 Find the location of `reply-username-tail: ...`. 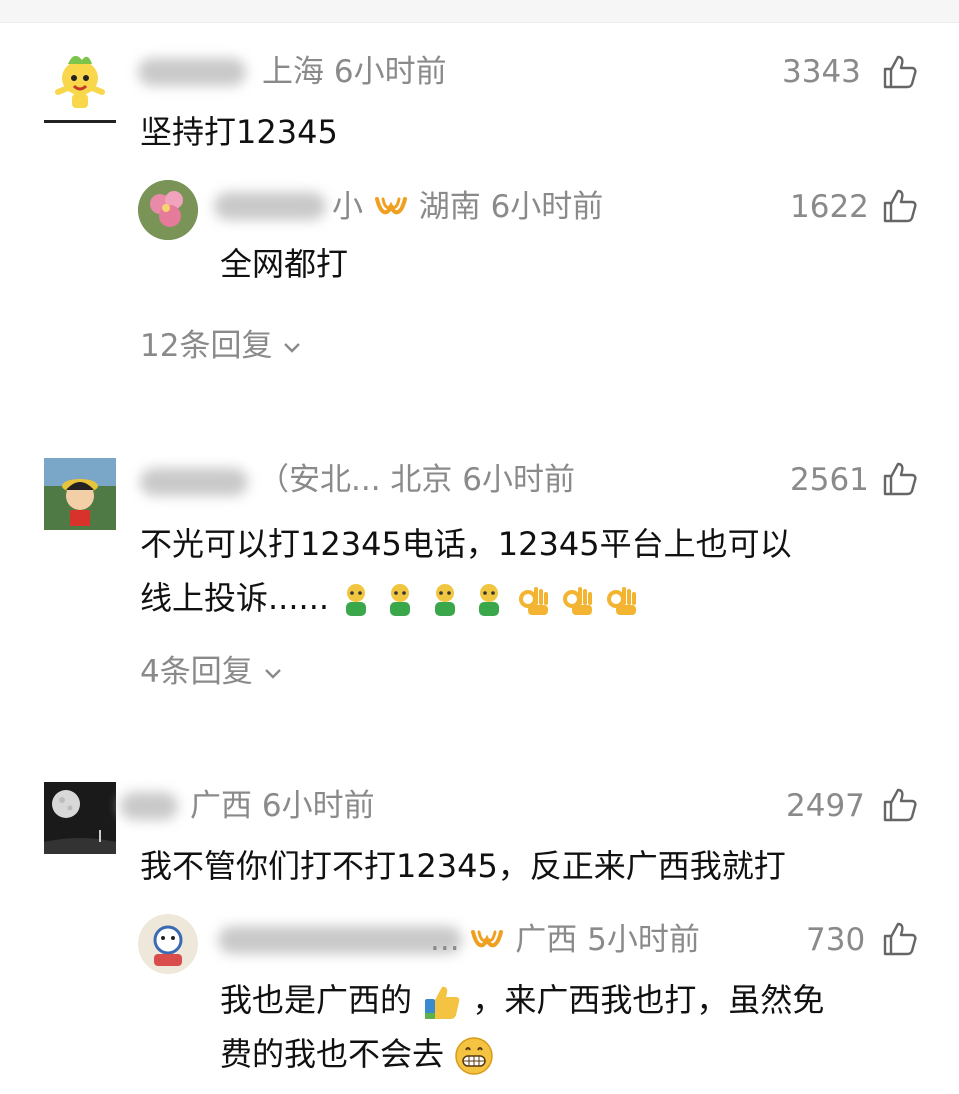

reply-username-tail: ... is located at coordinates (445, 940).